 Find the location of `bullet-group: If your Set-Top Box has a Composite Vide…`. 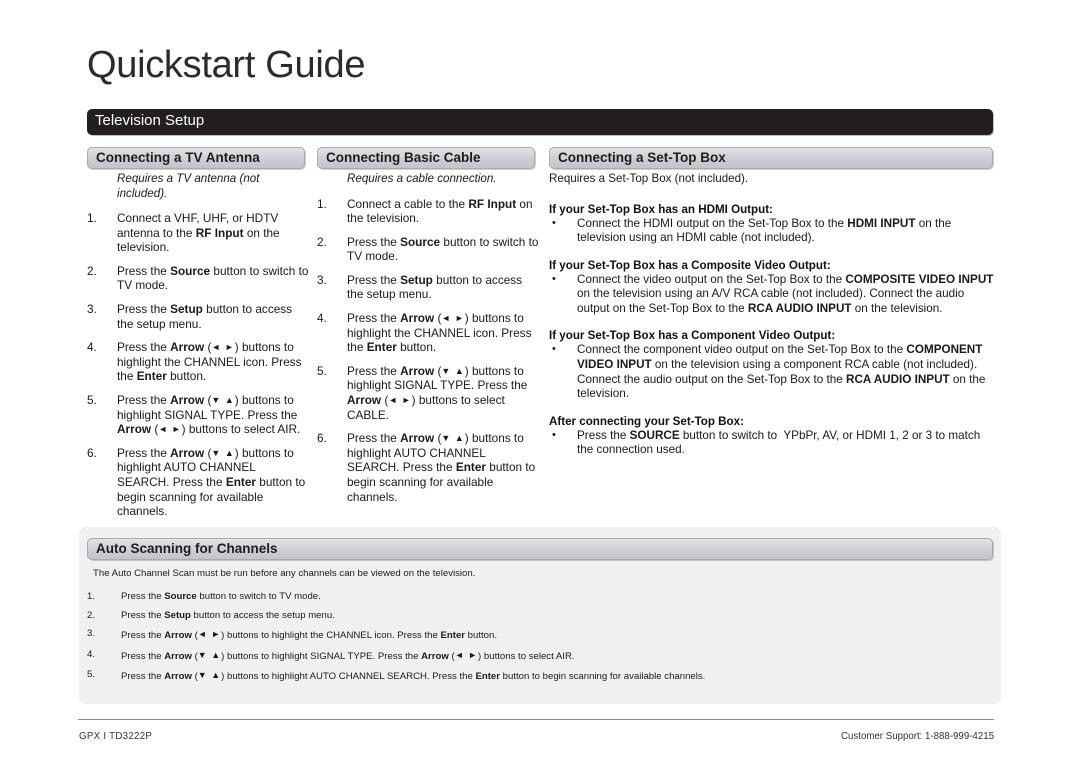

bullet-group: If your Set-Top Box has a Composite Vide… is located at coordinates (772, 288).